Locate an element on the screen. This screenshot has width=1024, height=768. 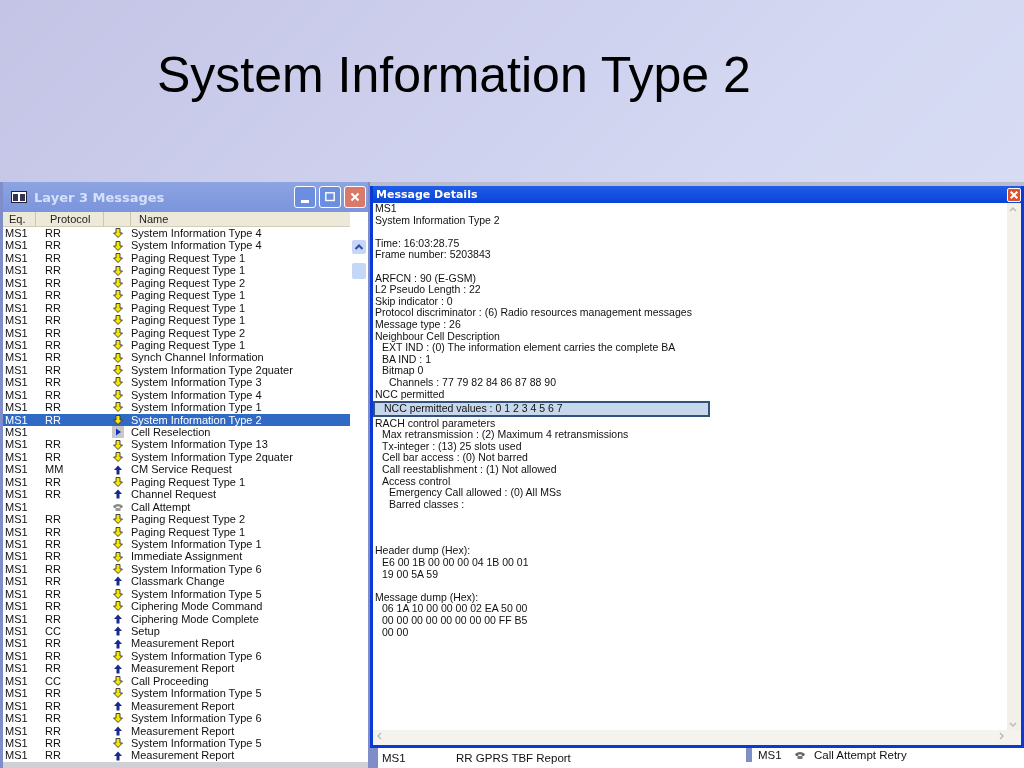
message-row: MS1 CC Call Proceeding is located at coordinates (176, 681).